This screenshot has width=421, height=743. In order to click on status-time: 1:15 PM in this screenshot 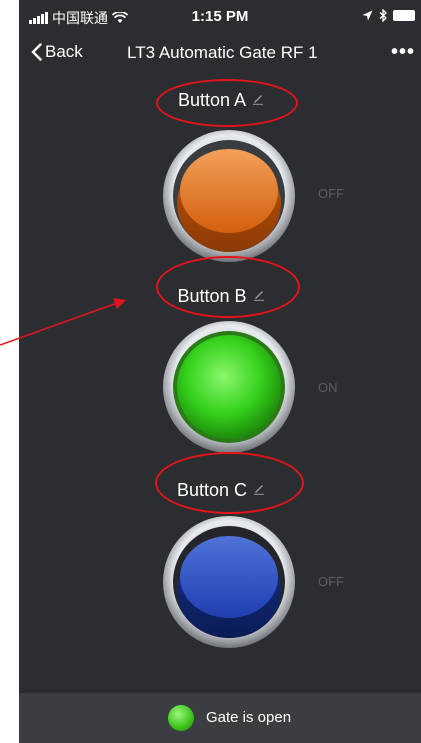, I will do `click(220, 16)`.